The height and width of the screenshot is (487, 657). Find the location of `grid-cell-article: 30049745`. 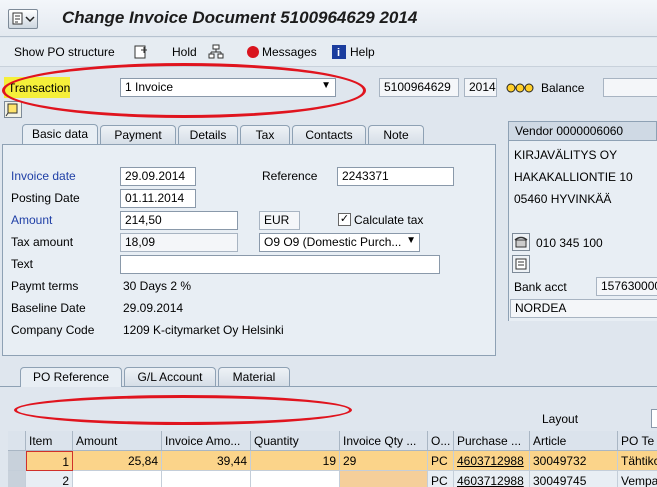

grid-cell-article: 30049745 is located at coordinates (574, 479).